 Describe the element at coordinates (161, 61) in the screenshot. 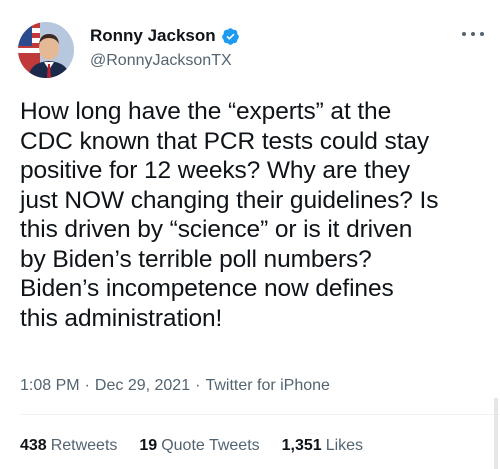

I see `author-handle: @RonnyJacksonTX` at that location.